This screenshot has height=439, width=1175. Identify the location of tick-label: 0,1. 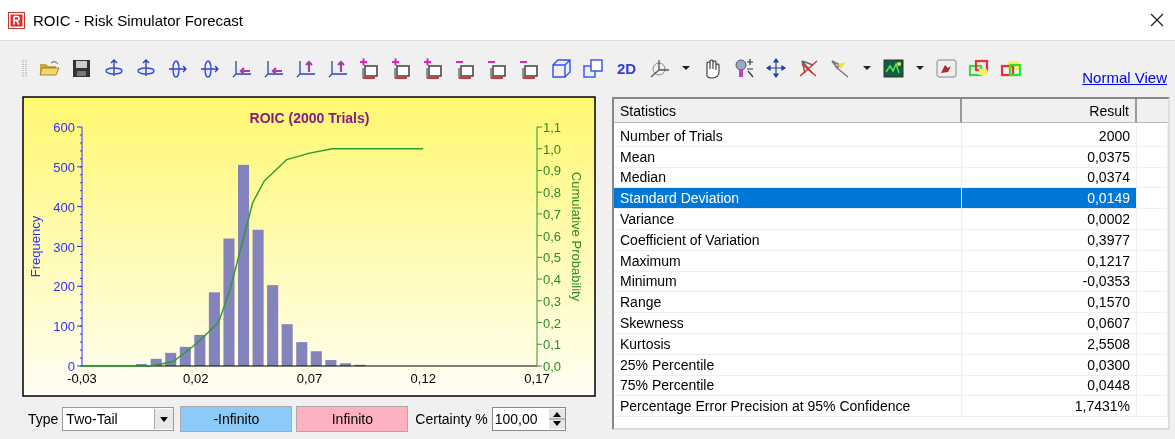
(552, 345).